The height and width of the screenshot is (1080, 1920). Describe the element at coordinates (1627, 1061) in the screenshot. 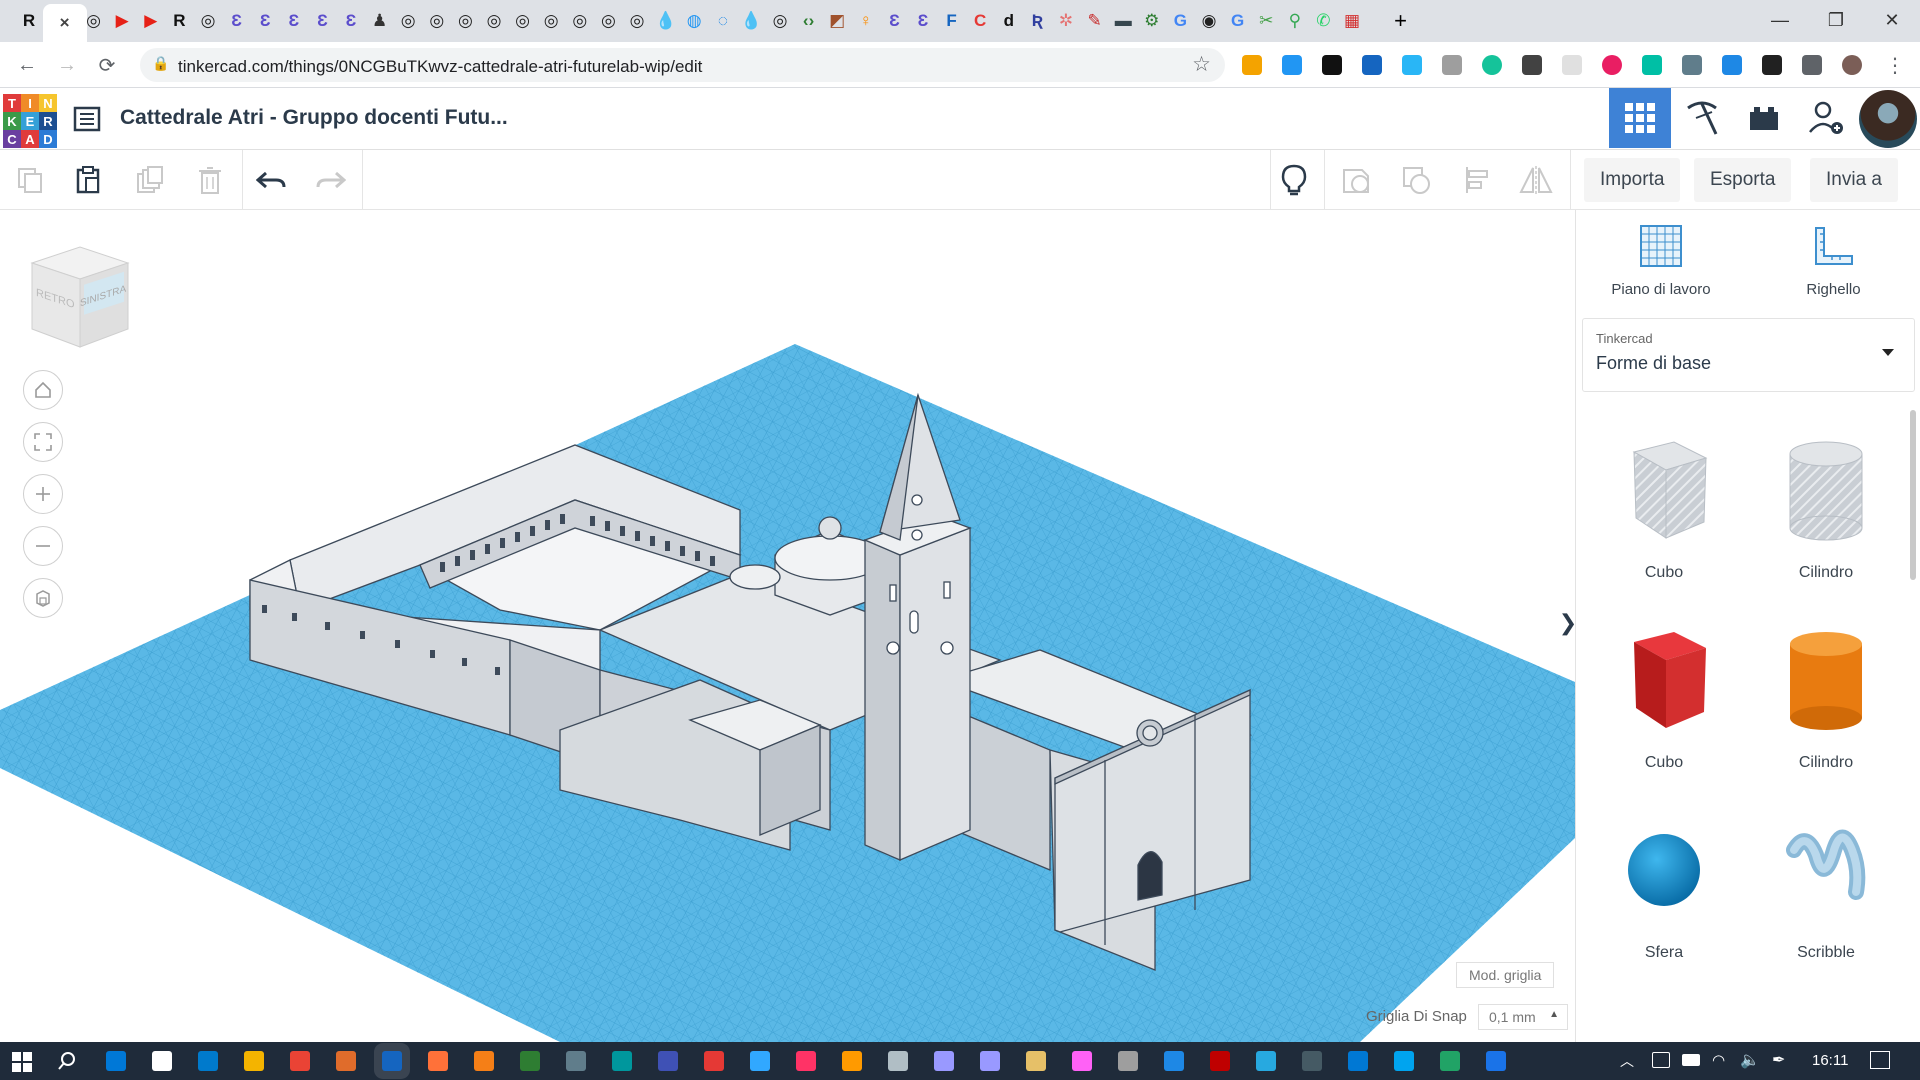

I see `tray-chevron-icon: ︿` at that location.